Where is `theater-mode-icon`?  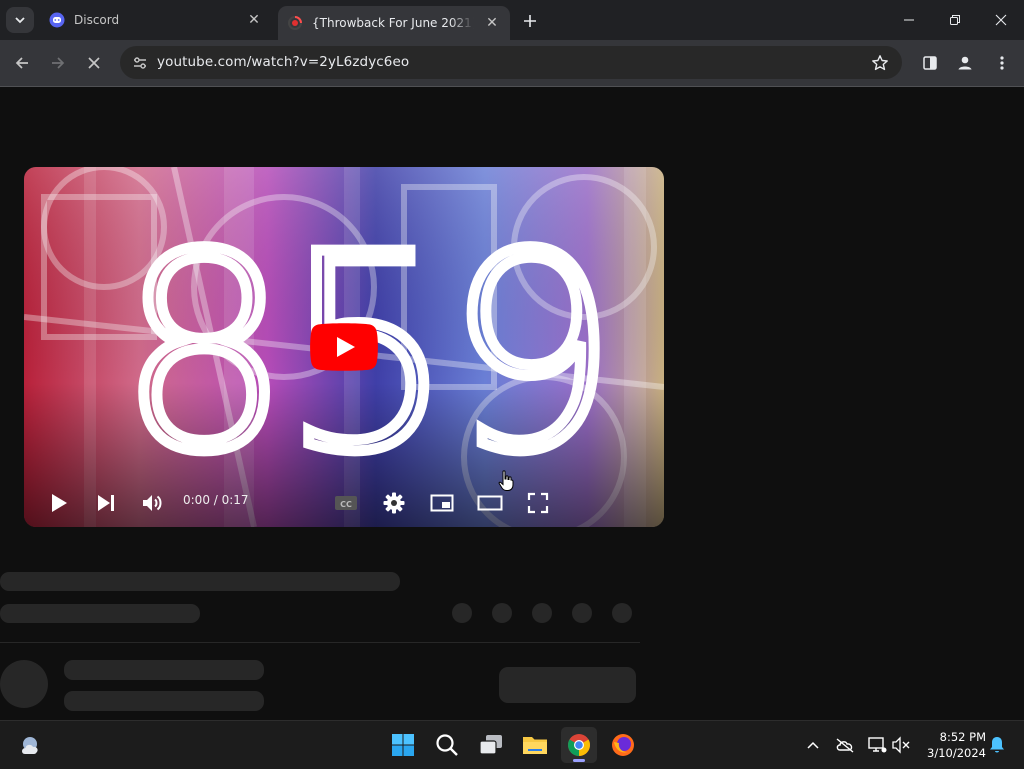
theater-mode-icon is located at coordinates (490, 503).